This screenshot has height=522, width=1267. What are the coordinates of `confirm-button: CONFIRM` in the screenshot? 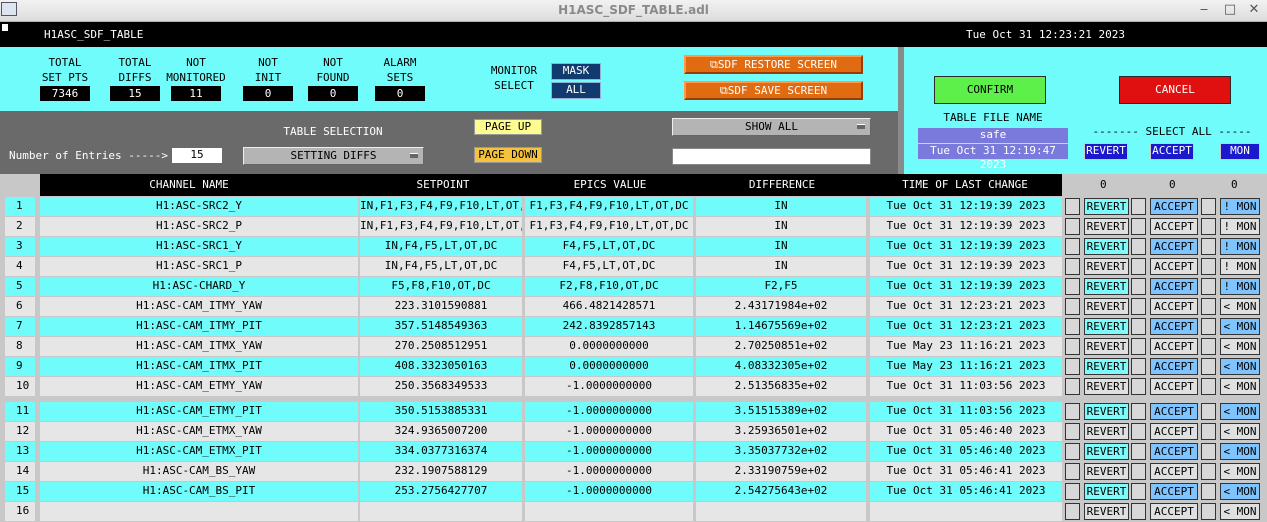 It's located at (990, 90).